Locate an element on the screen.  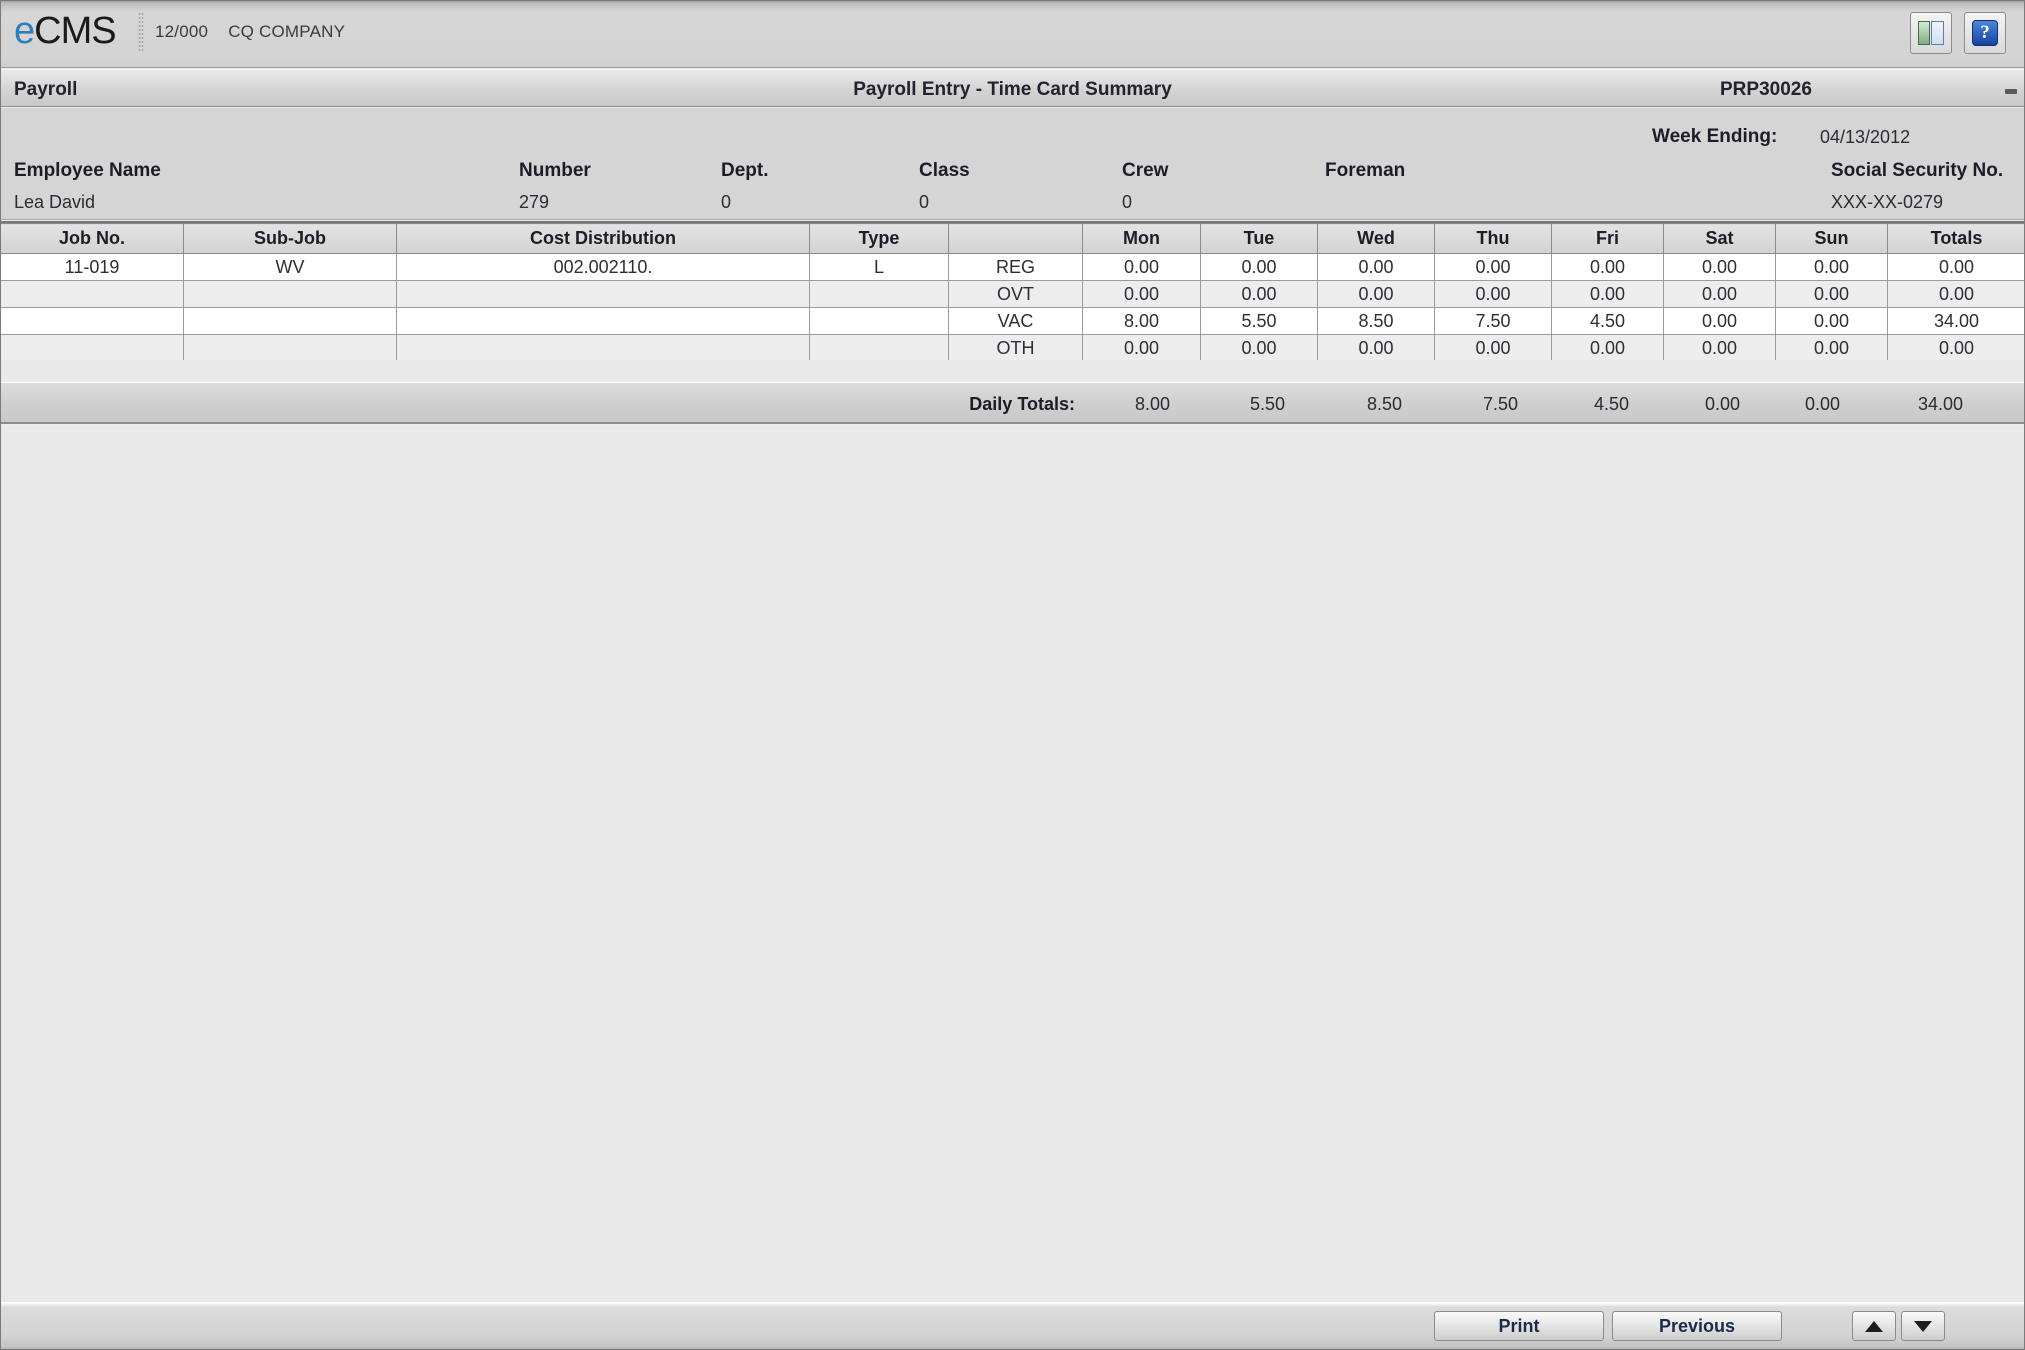
split-window-button is located at coordinates (1931, 33).